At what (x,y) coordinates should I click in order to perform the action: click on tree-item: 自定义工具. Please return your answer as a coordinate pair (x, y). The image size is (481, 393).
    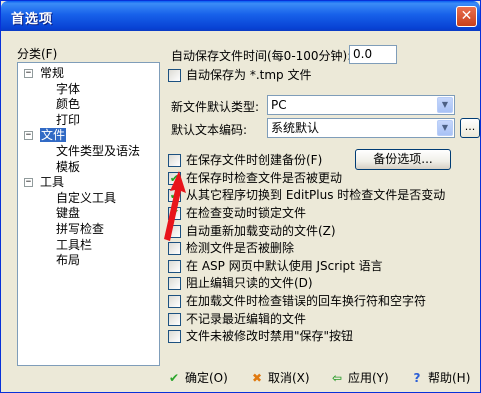
    Looking at the image, I should click on (88, 199).